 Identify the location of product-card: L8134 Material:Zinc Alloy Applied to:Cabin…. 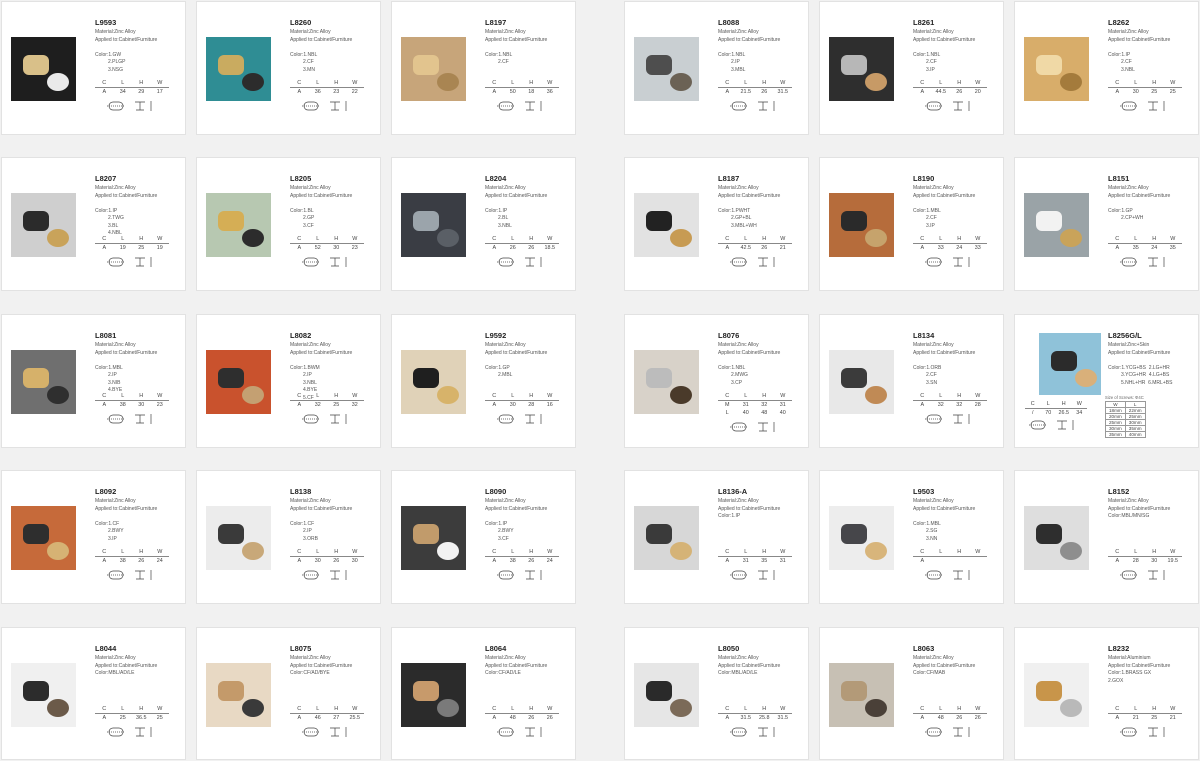
(911, 381).